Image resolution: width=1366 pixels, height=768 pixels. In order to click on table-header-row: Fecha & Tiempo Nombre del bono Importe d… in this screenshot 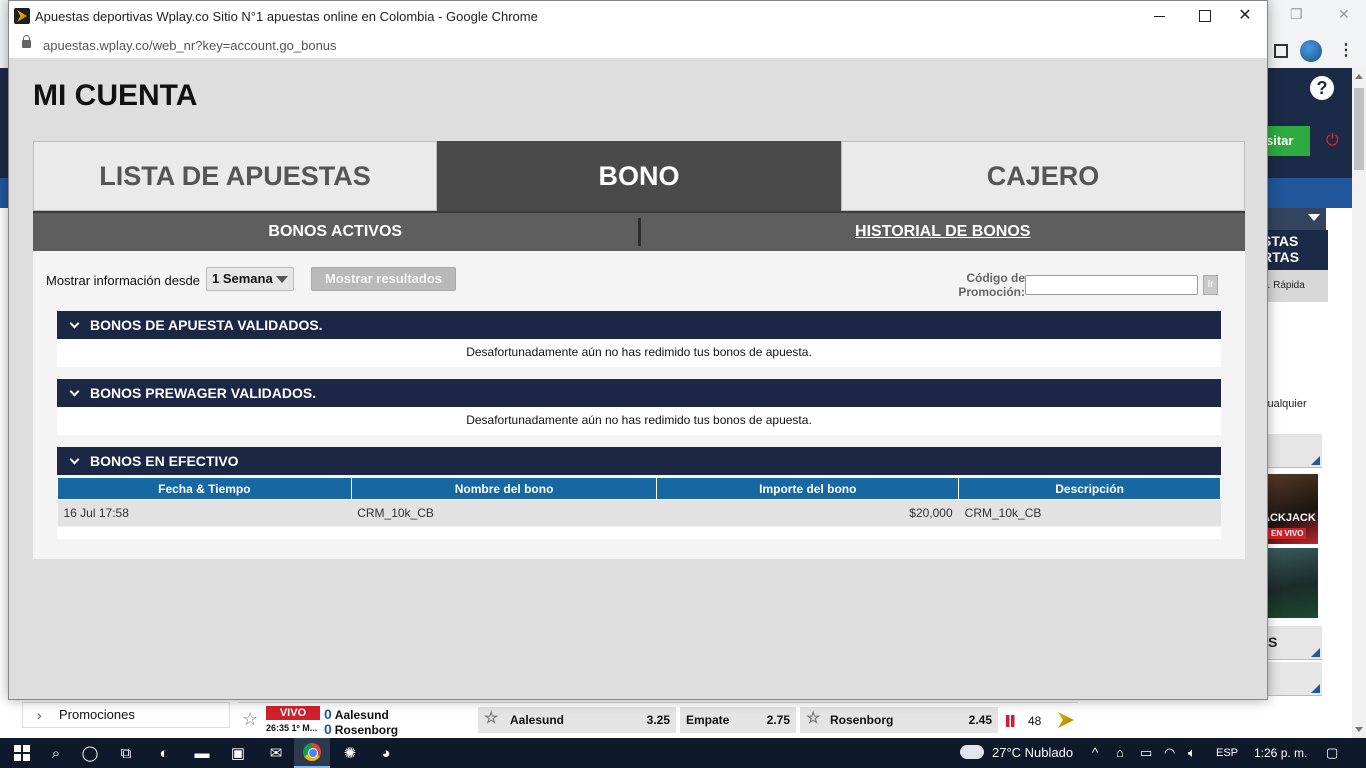, I will do `click(639, 488)`.